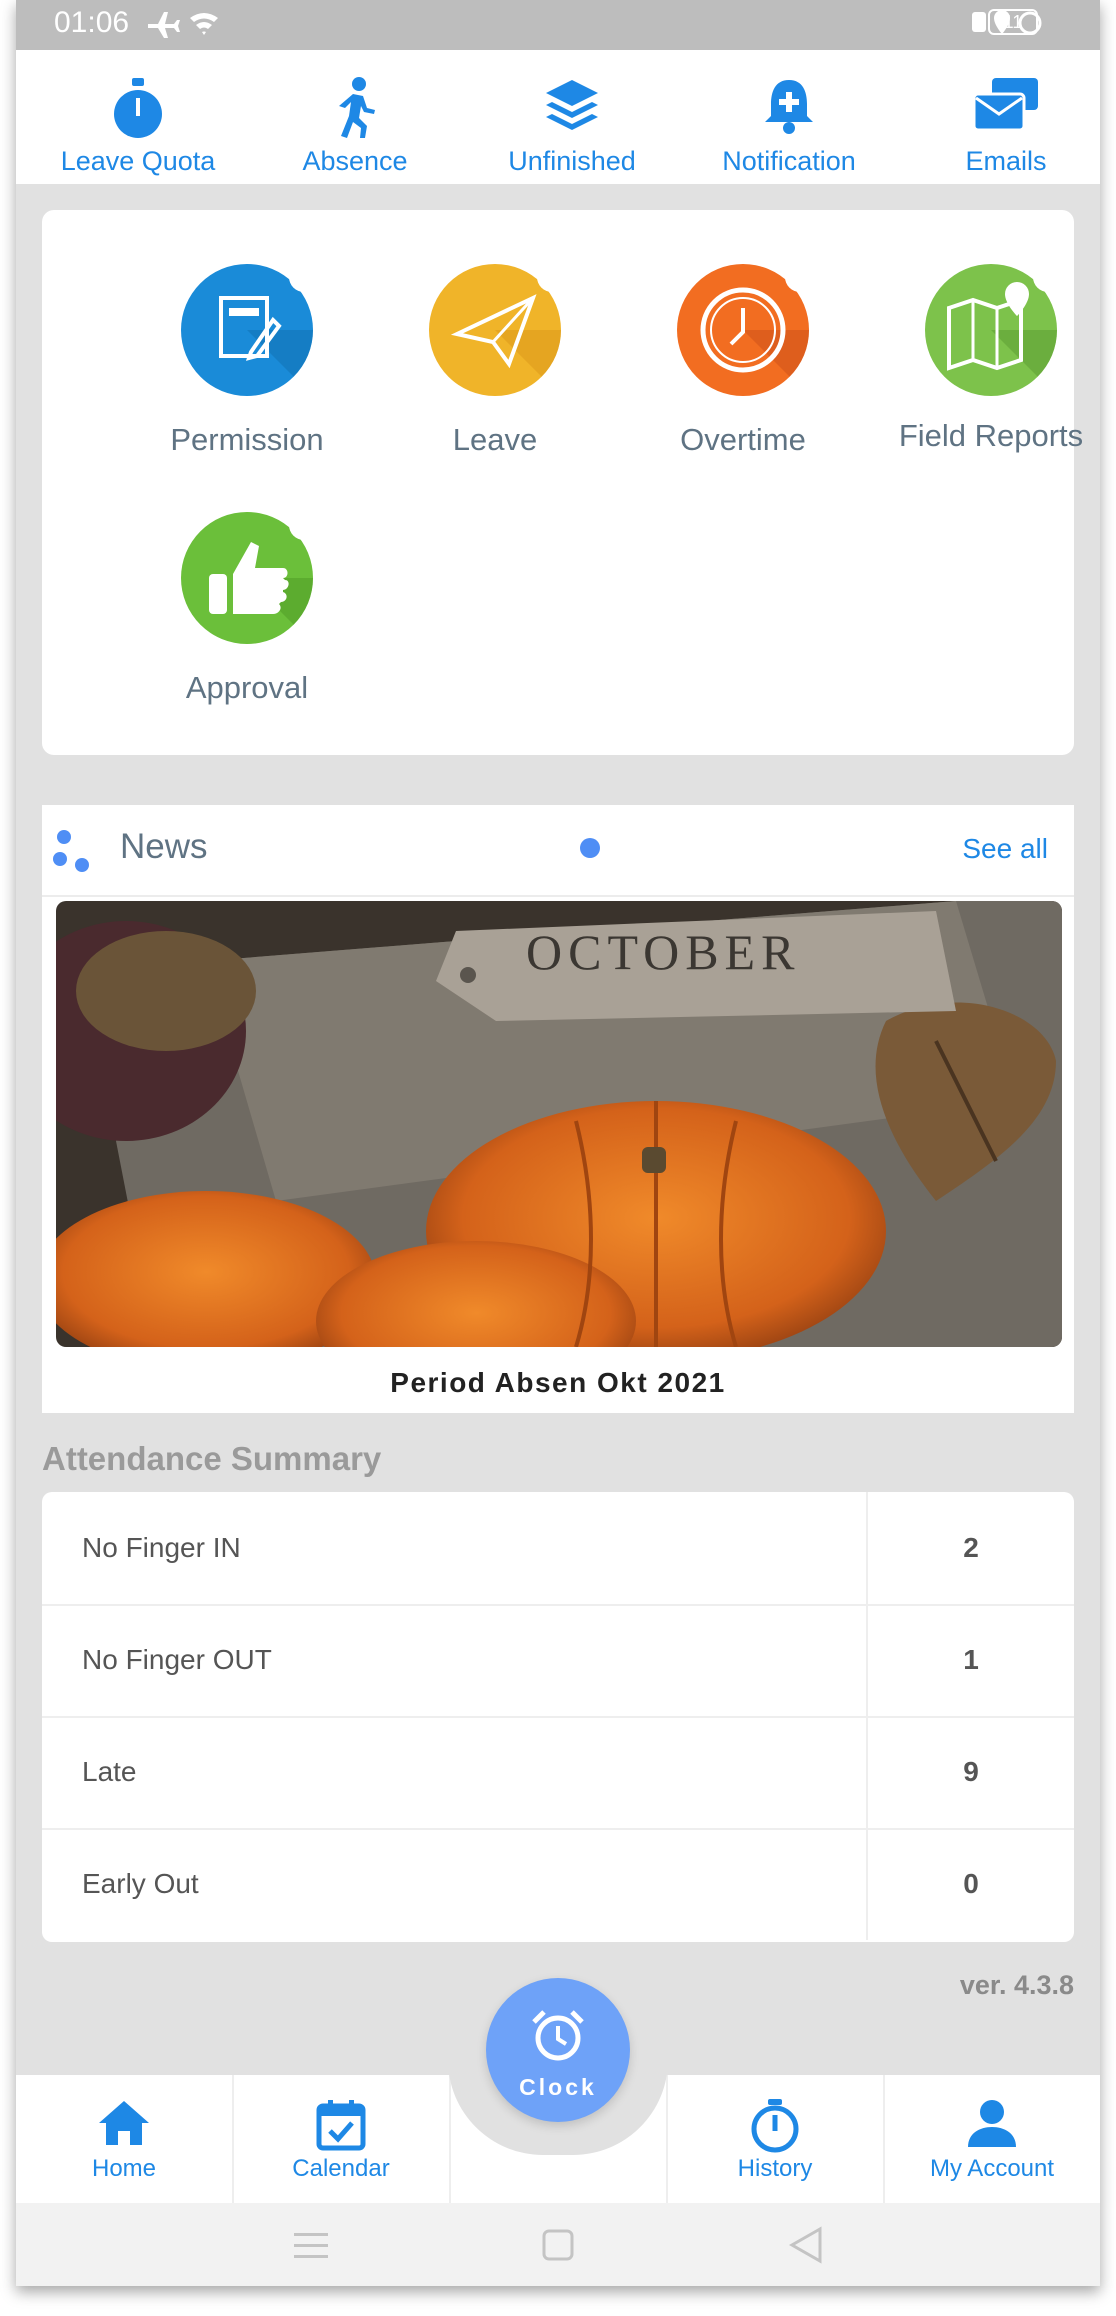 The height and width of the screenshot is (2316, 1116). I want to click on walking-person-icon, so click(357, 107).